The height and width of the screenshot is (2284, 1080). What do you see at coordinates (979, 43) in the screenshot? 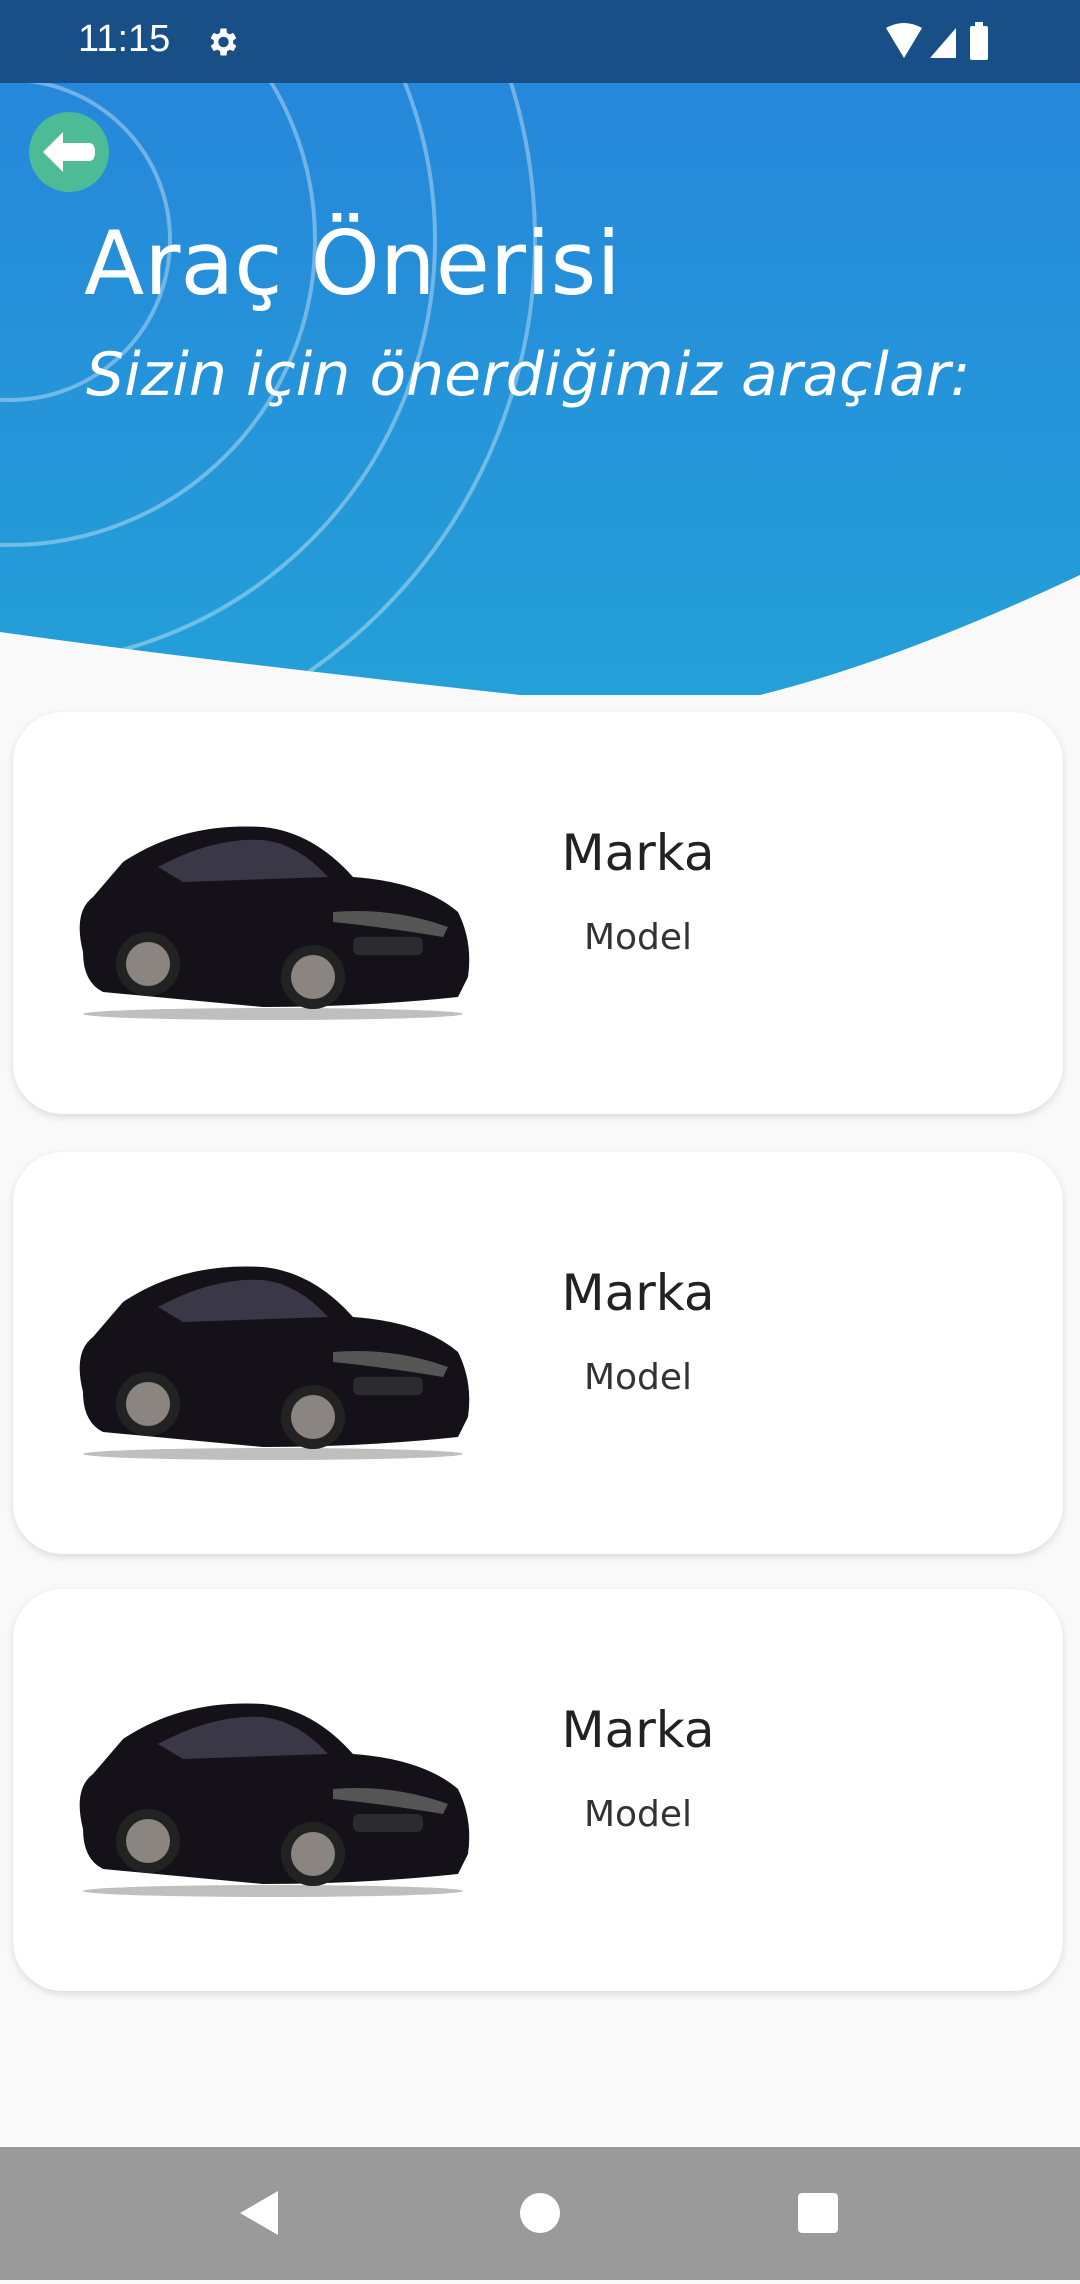
I see `battery-icon` at bounding box center [979, 43].